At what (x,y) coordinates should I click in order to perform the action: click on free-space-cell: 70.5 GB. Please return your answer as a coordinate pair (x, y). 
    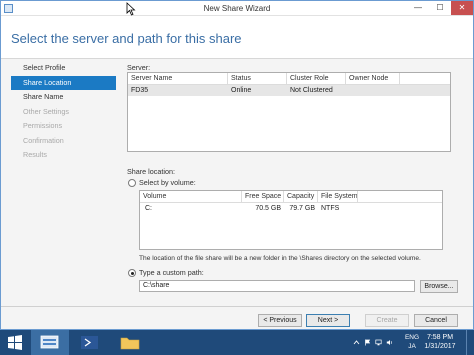
    Looking at the image, I should click on (268, 208).